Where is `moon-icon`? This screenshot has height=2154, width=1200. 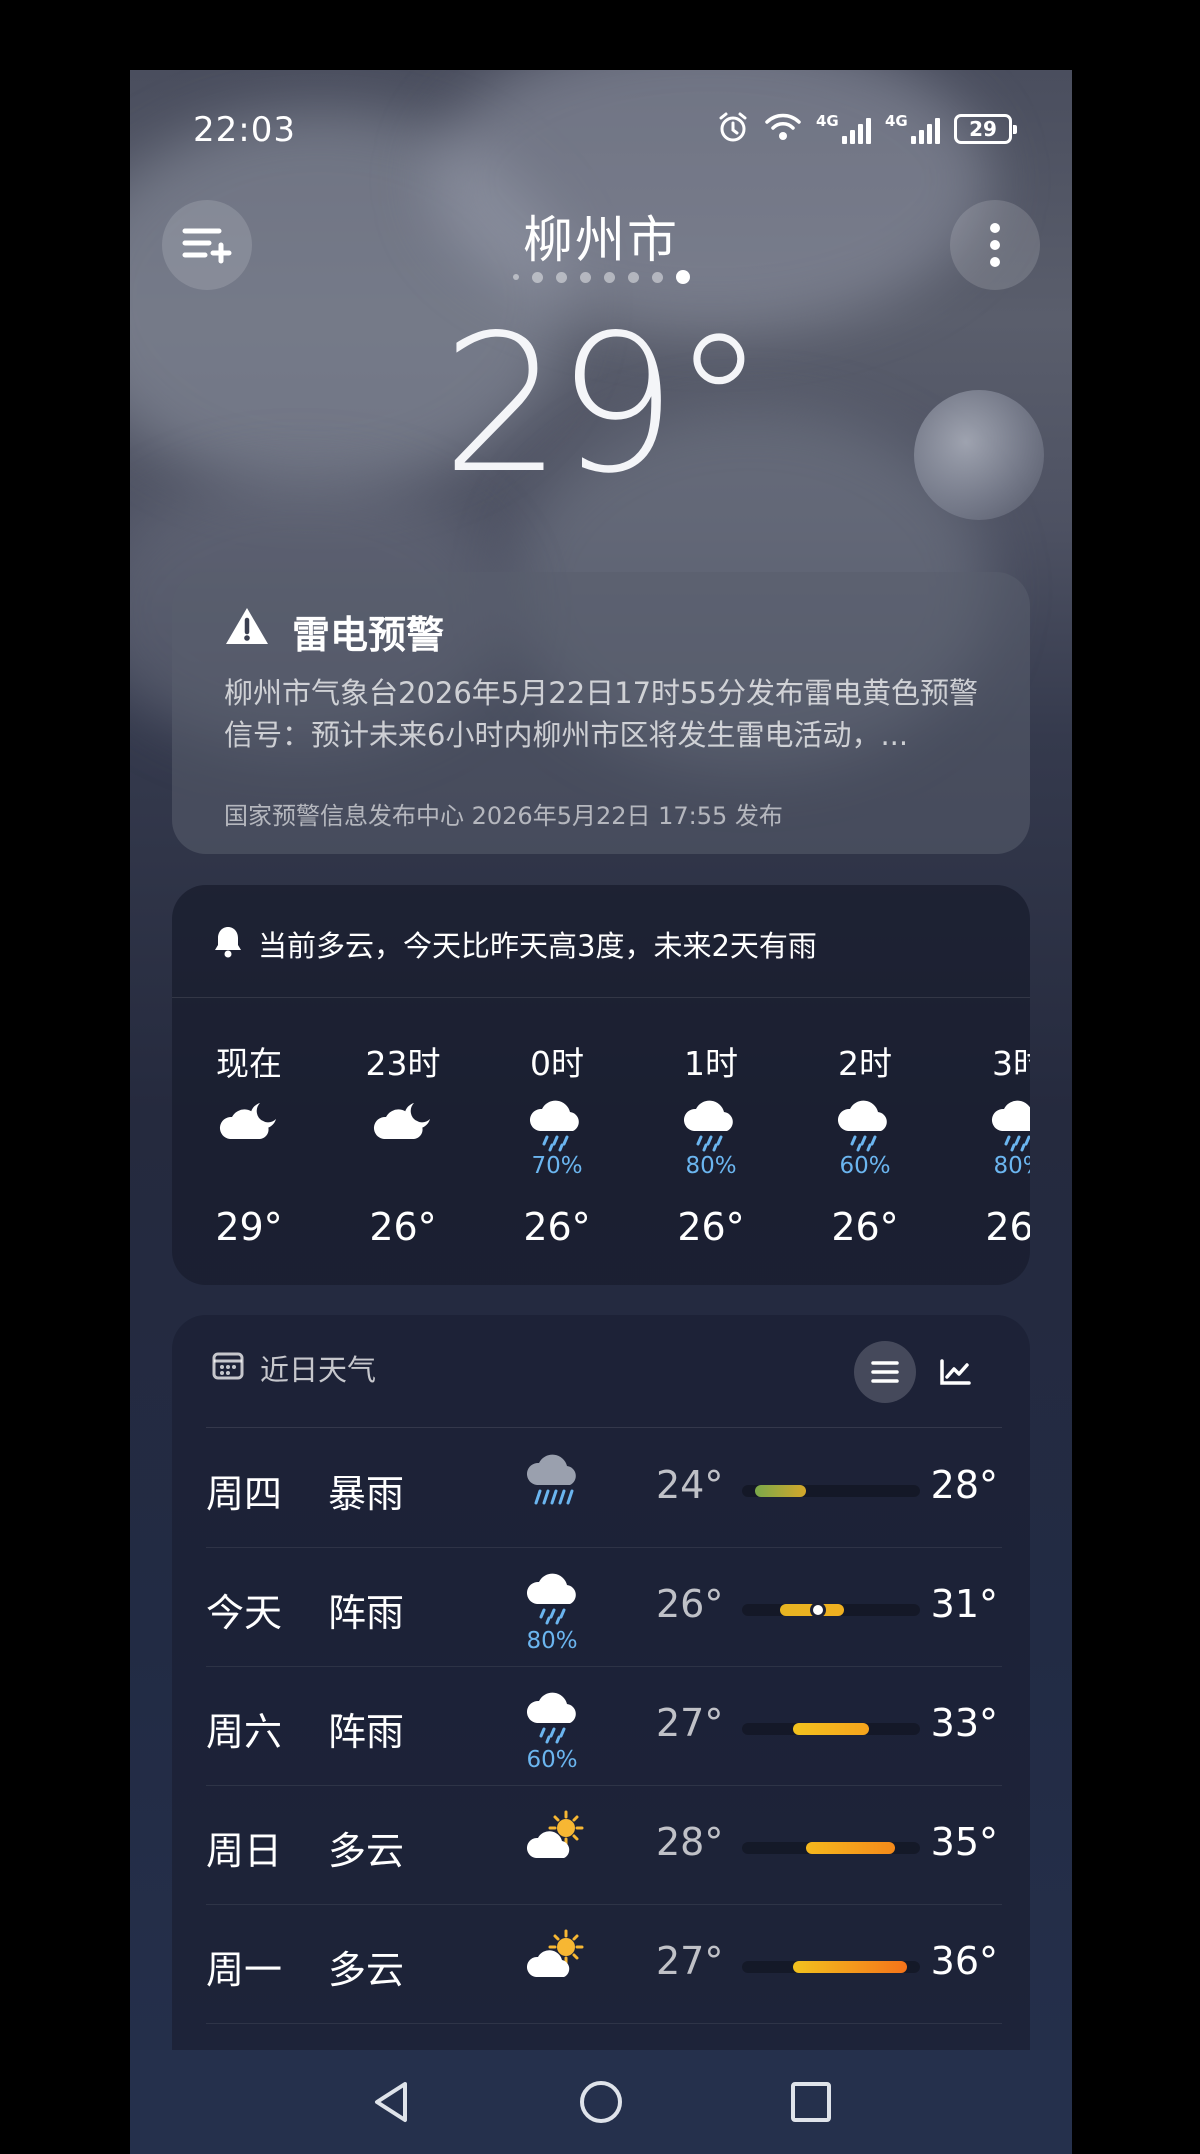
moon-icon is located at coordinates (979, 455).